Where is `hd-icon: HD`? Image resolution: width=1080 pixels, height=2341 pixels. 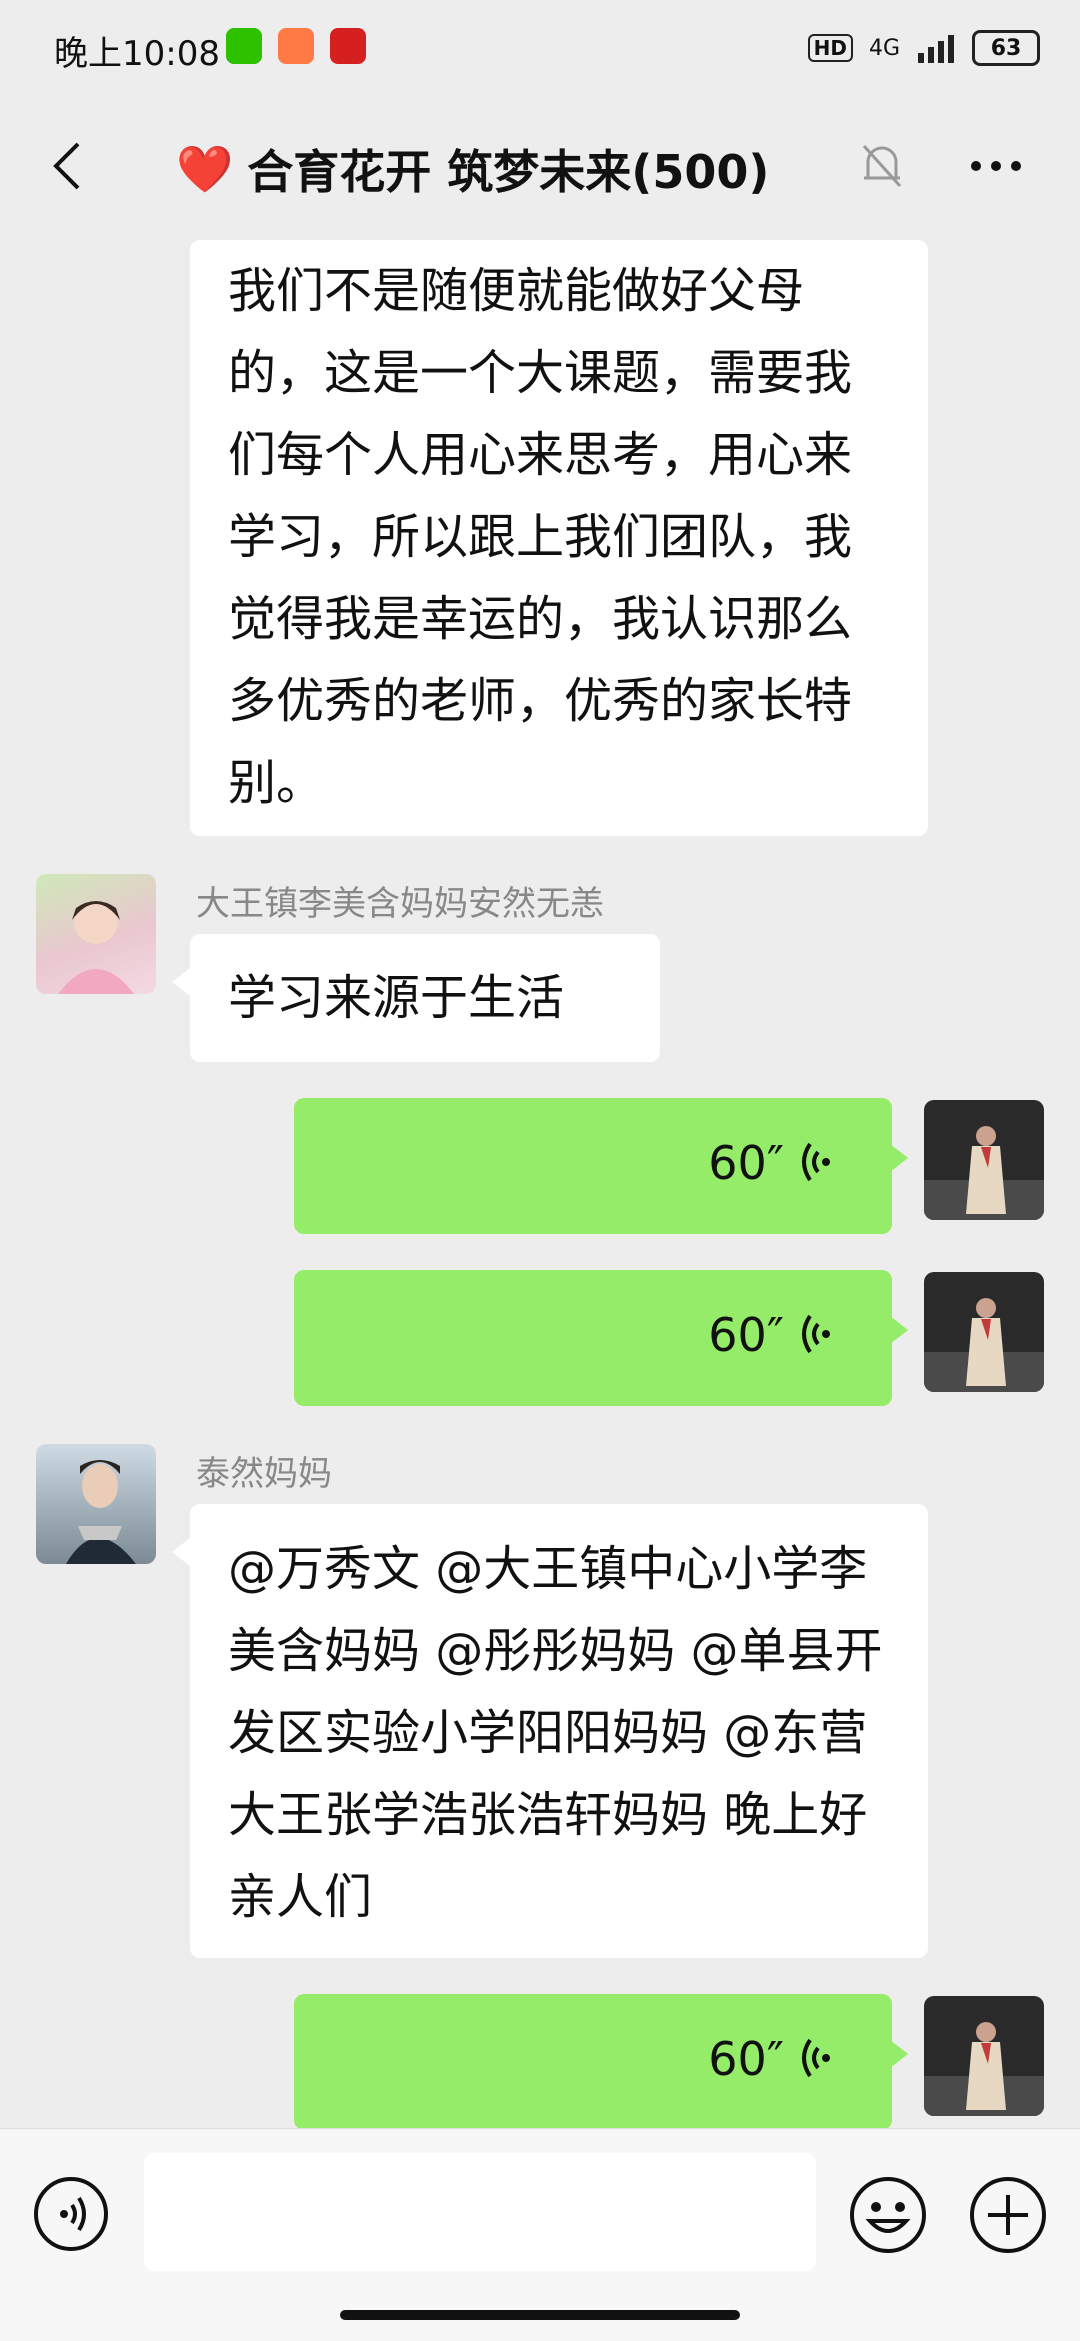
hd-icon: HD is located at coordinates (830, 48).